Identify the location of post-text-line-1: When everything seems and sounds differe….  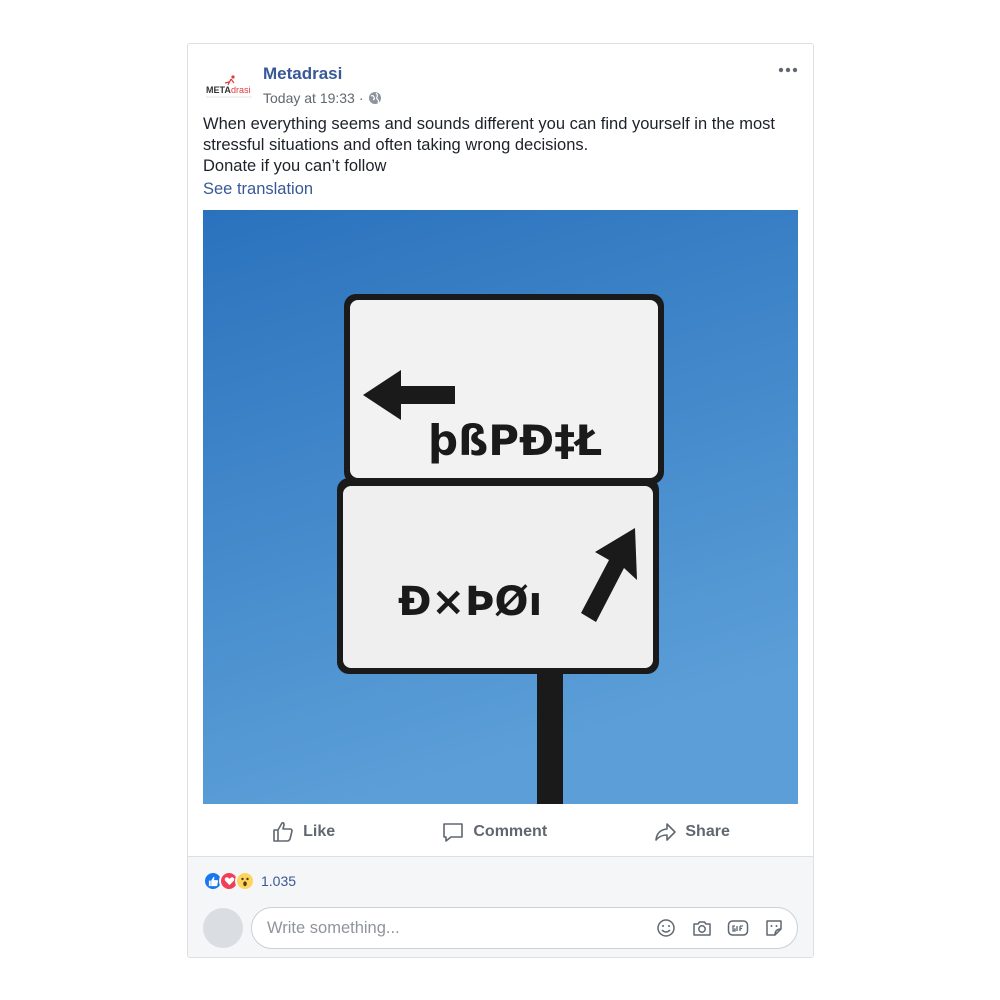
(489, 134).